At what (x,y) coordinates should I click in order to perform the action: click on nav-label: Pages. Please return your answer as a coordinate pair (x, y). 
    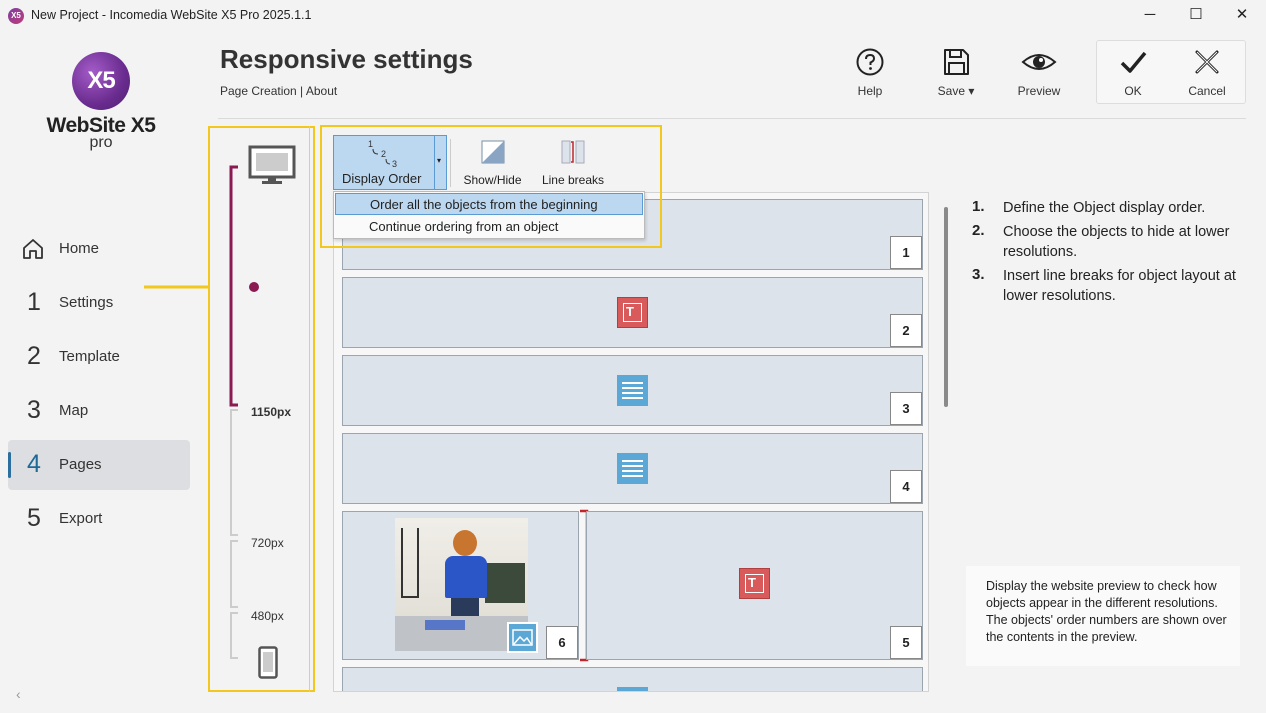
    Looking at the image, I should click on (80, 464).